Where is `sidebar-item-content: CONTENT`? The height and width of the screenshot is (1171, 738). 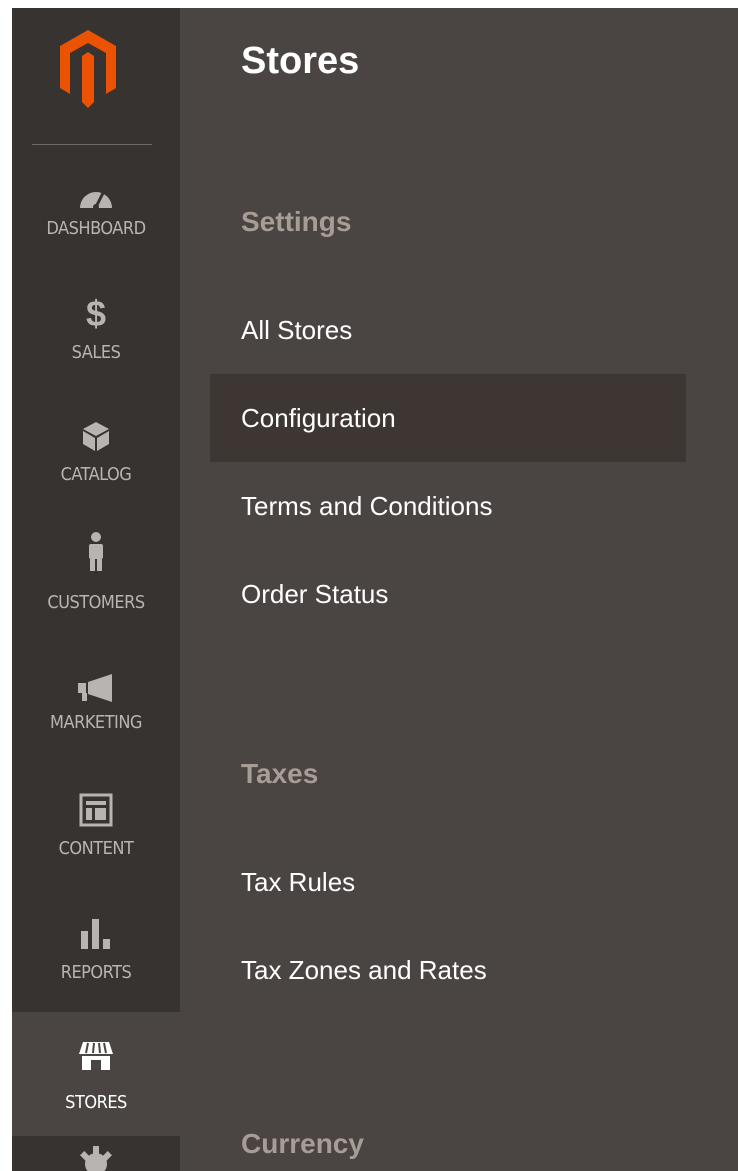 sidebar-item-content: CONTENT is located at coordinates (96, 850).